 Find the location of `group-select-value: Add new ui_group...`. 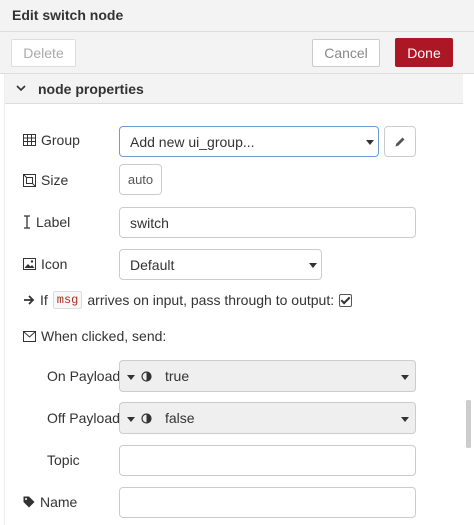

group-select-value: Add new ui_group... is located at coordinates (192, 141).